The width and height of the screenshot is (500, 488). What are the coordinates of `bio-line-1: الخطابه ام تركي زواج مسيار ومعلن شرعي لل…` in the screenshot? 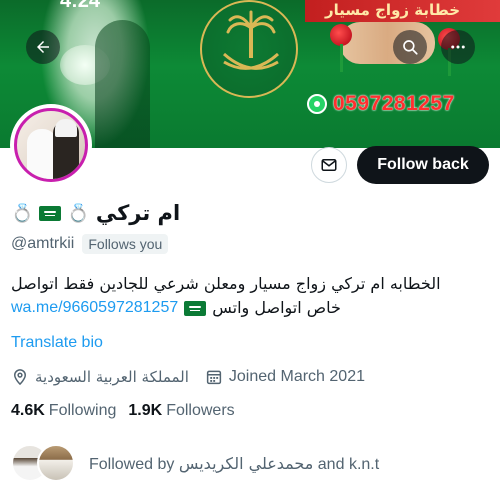 It's located at (226, 283).